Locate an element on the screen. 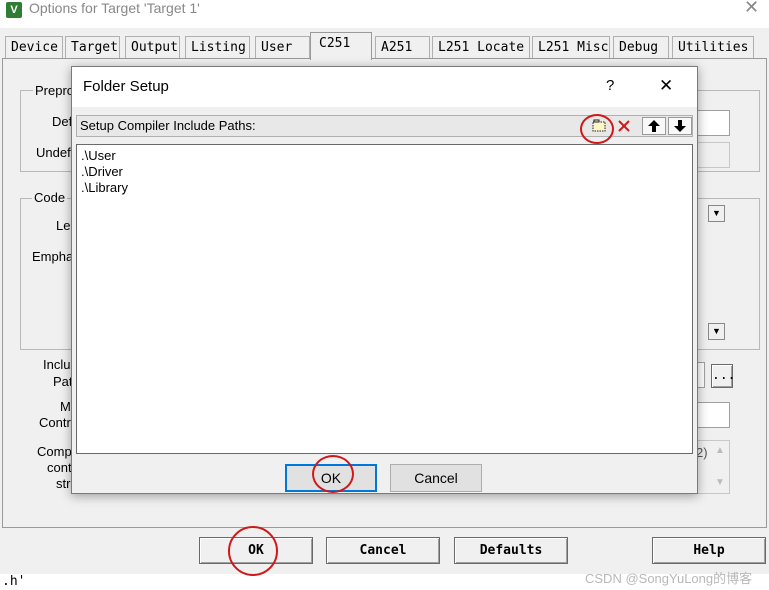 This screenshot has width=769, height=590. preprocessor-group-label: Prepro is located at coordinates (55, 90).